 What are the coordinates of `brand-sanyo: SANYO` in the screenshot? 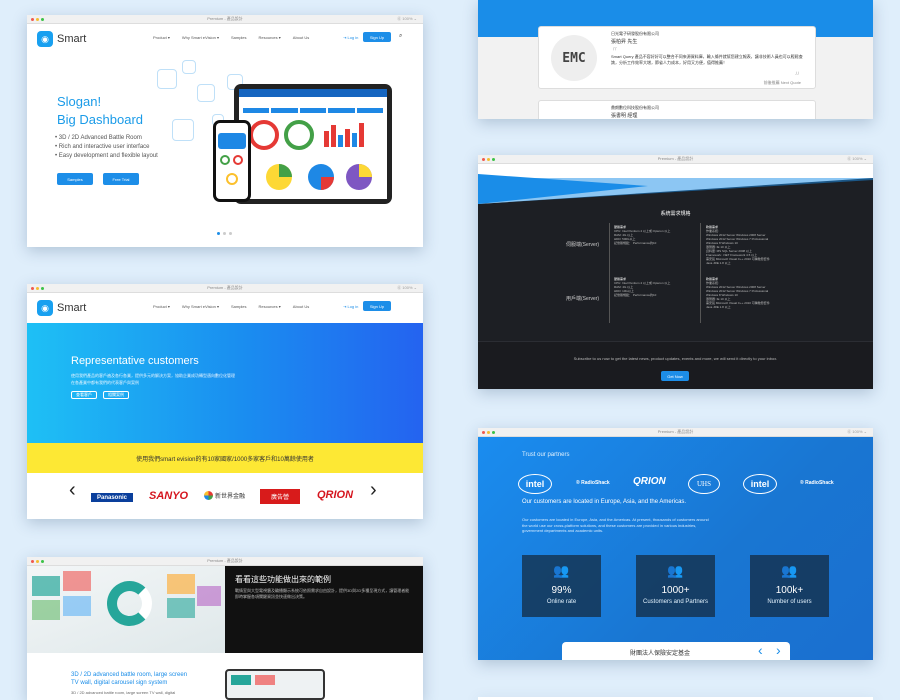 It's located at (169, 496).